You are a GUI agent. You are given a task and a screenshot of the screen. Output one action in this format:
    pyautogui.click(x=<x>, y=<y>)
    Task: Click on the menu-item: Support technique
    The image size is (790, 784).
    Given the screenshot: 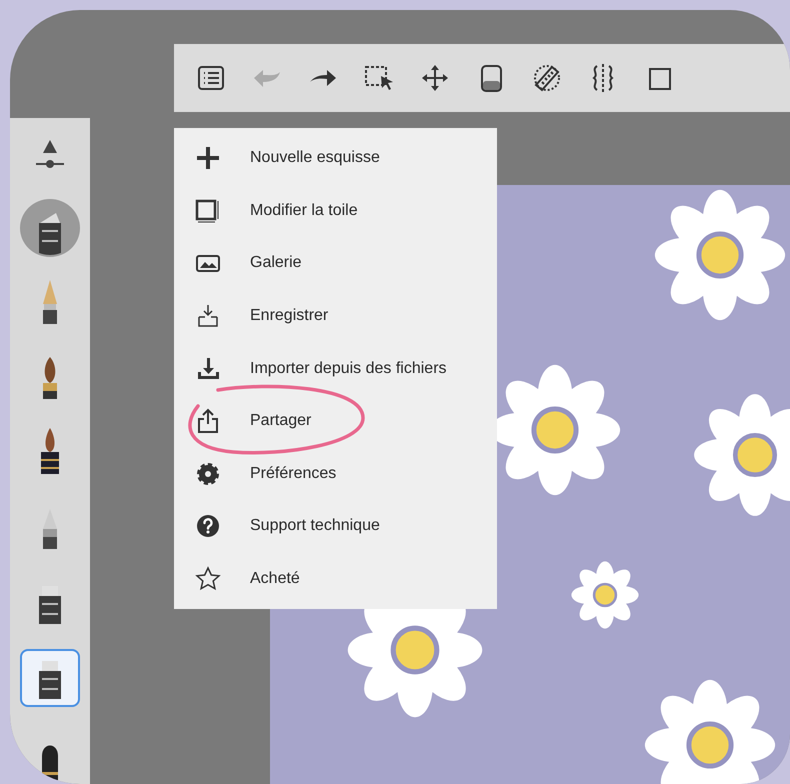 What is the action you would take?
    pyautogui.click(x=335, y=526)
    